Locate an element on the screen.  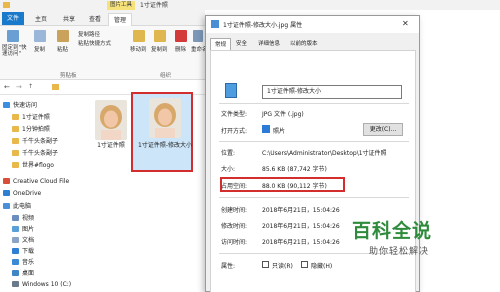
drive-icon is located at coordinates (15, 284).